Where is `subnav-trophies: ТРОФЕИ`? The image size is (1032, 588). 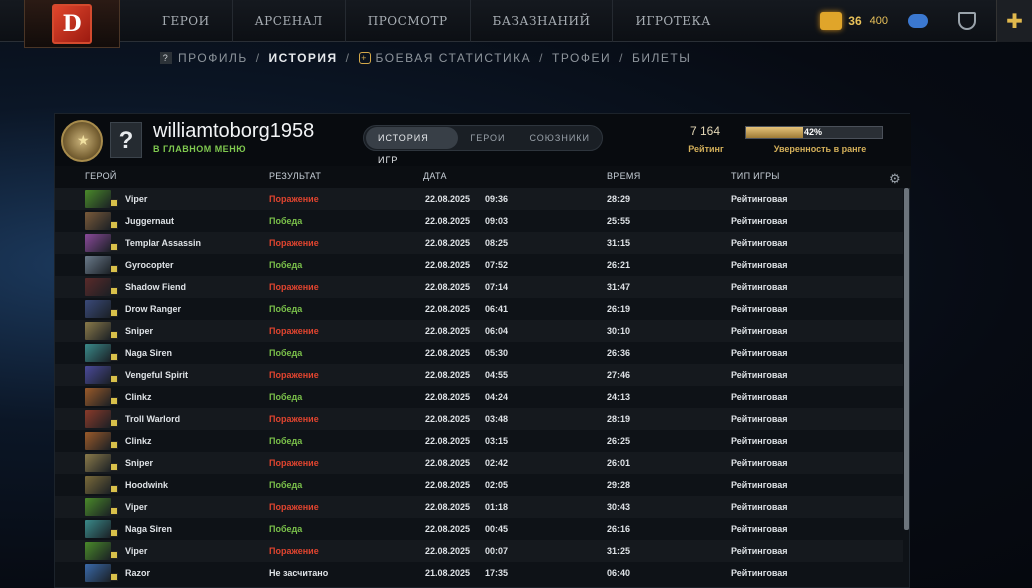
subnav-trophies: ТРОФЕИ is located at coordinates (581, 58).